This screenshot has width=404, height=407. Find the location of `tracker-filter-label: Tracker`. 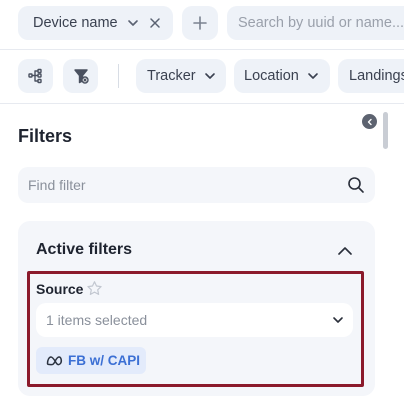

tracker-filter-label: Tracker is located at coordinates (171, 76).